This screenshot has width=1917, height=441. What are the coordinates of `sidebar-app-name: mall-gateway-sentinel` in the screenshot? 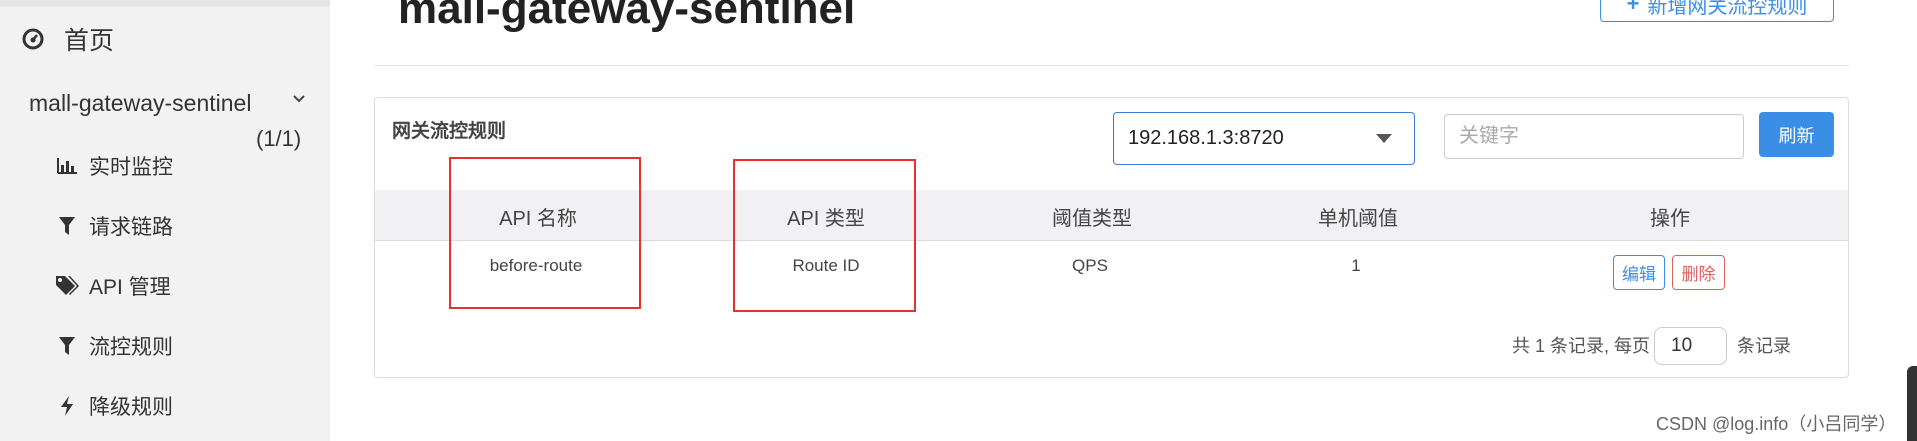 It's located at (140, 103).